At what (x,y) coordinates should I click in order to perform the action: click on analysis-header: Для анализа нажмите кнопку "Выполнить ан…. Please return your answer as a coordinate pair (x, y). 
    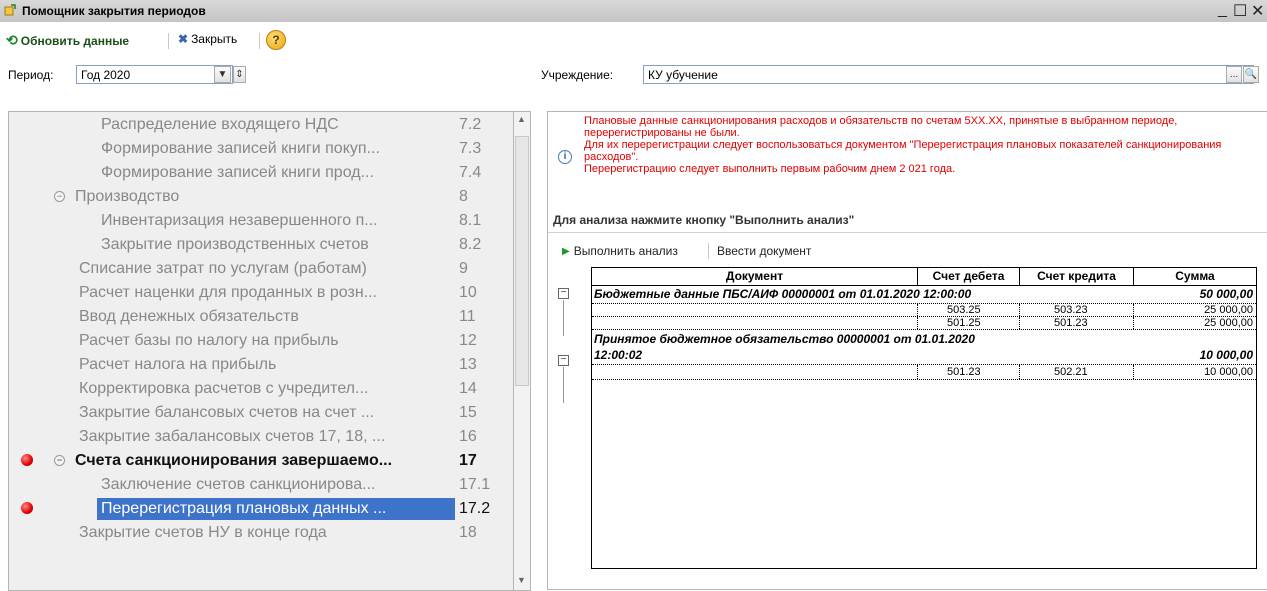
    Looking at the image, I should click on (704, 220).